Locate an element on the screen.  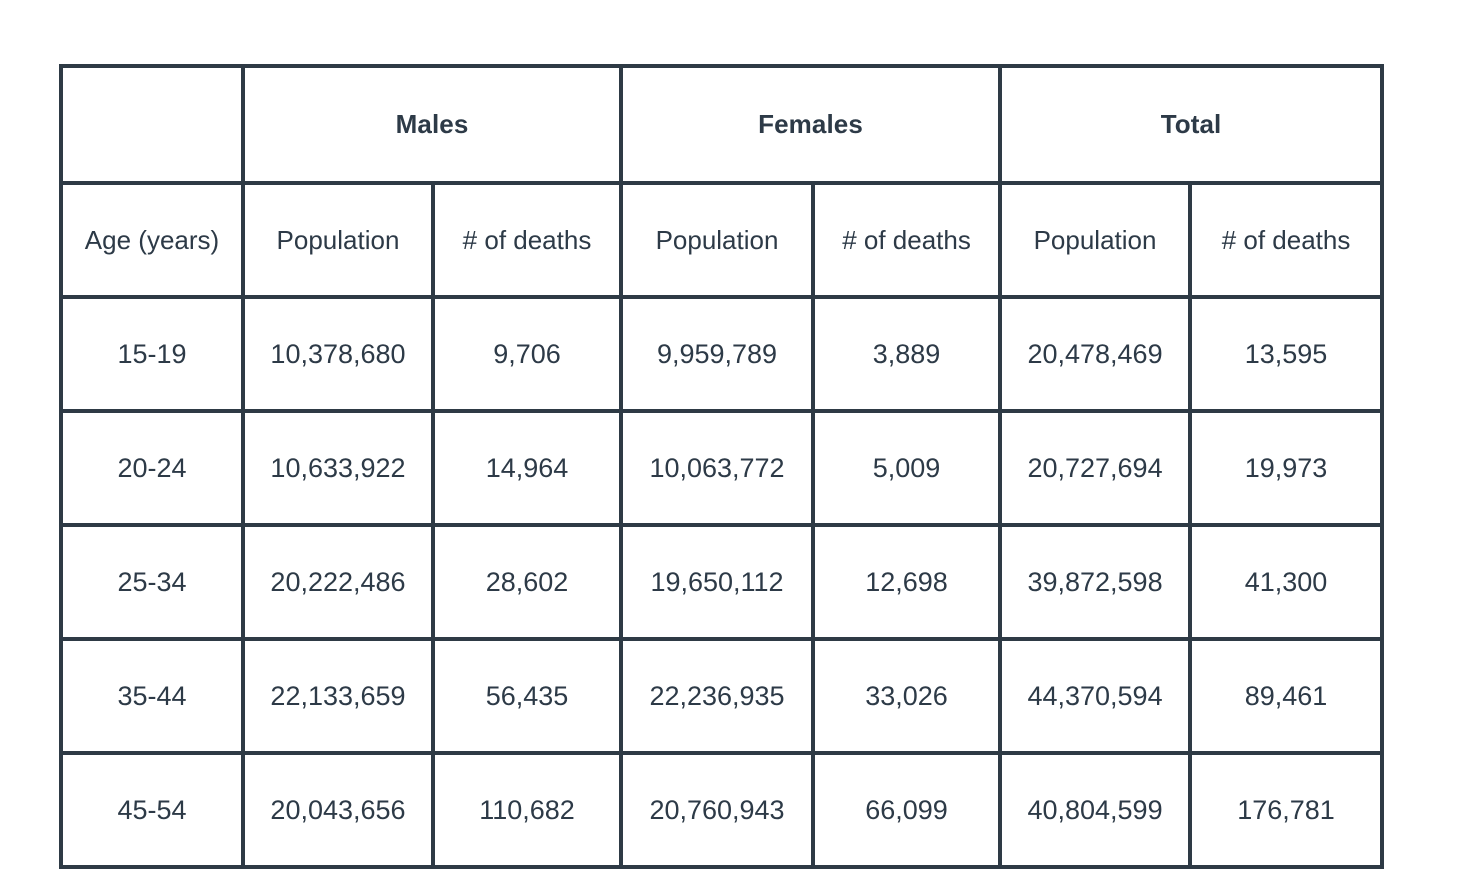
cell-total-population: 20,727,694 is located at coordinates (1095, 468).